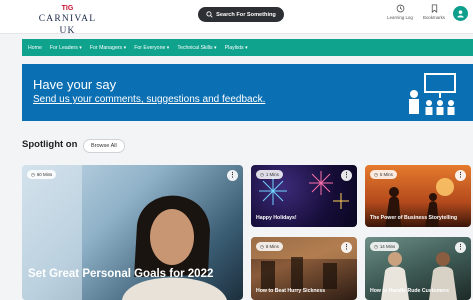 The height and width of the screenshot is (300, 473). What do you see at coordinates (209, 14) in the screenshot?
I see `search-icon` at bounding box center [209, 14].